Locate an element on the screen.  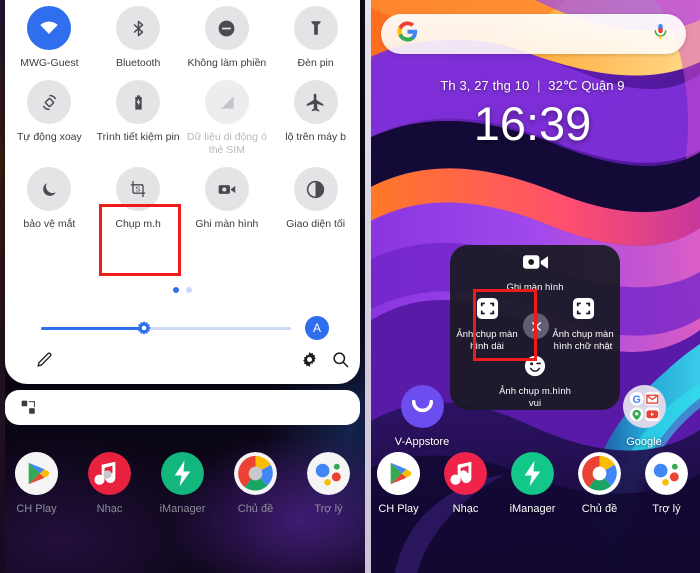
google-assistant-icon is located at coordinates (666, 473).